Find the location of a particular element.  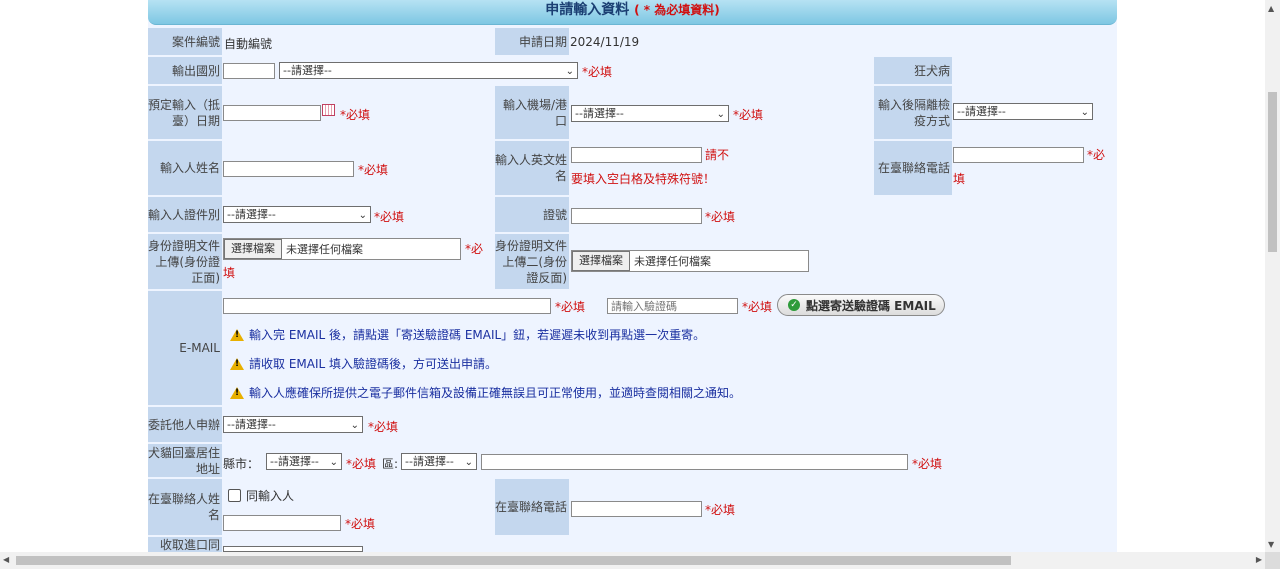

case-number-label: 案件編號 is located at coordinates (185, 41).